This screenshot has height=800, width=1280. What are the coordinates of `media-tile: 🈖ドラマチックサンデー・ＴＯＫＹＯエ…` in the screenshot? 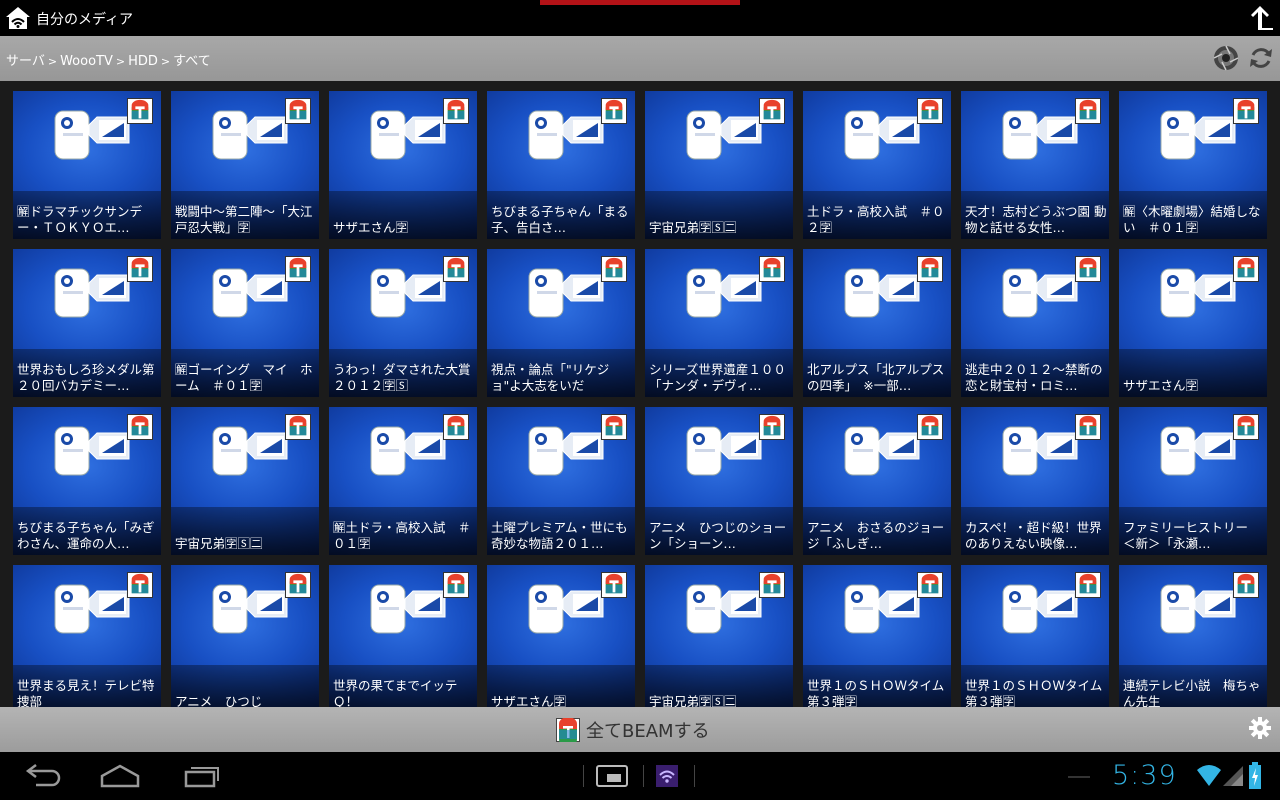 It's located at (87, 165).